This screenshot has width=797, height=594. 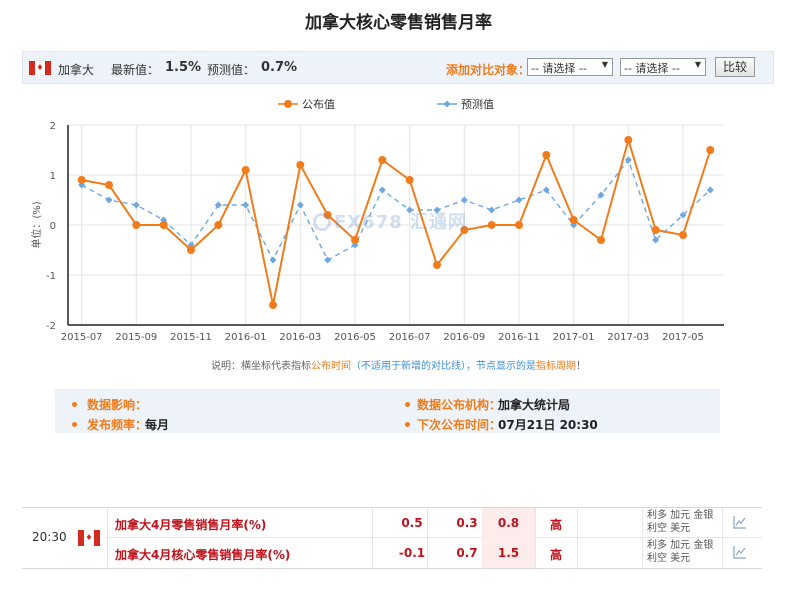 I want to click on watermark-text: FX678 汇通网, so click(x=401, y=222).